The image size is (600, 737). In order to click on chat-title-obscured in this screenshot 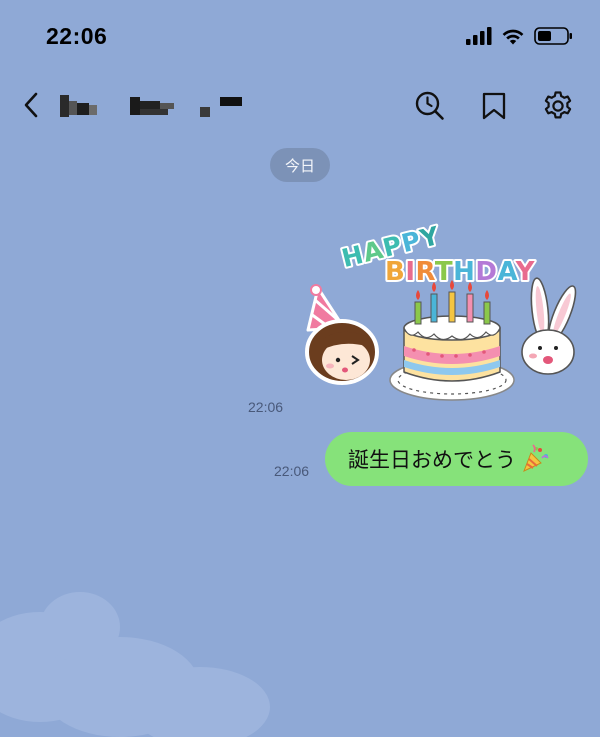, I will do `click(151, 107)`.